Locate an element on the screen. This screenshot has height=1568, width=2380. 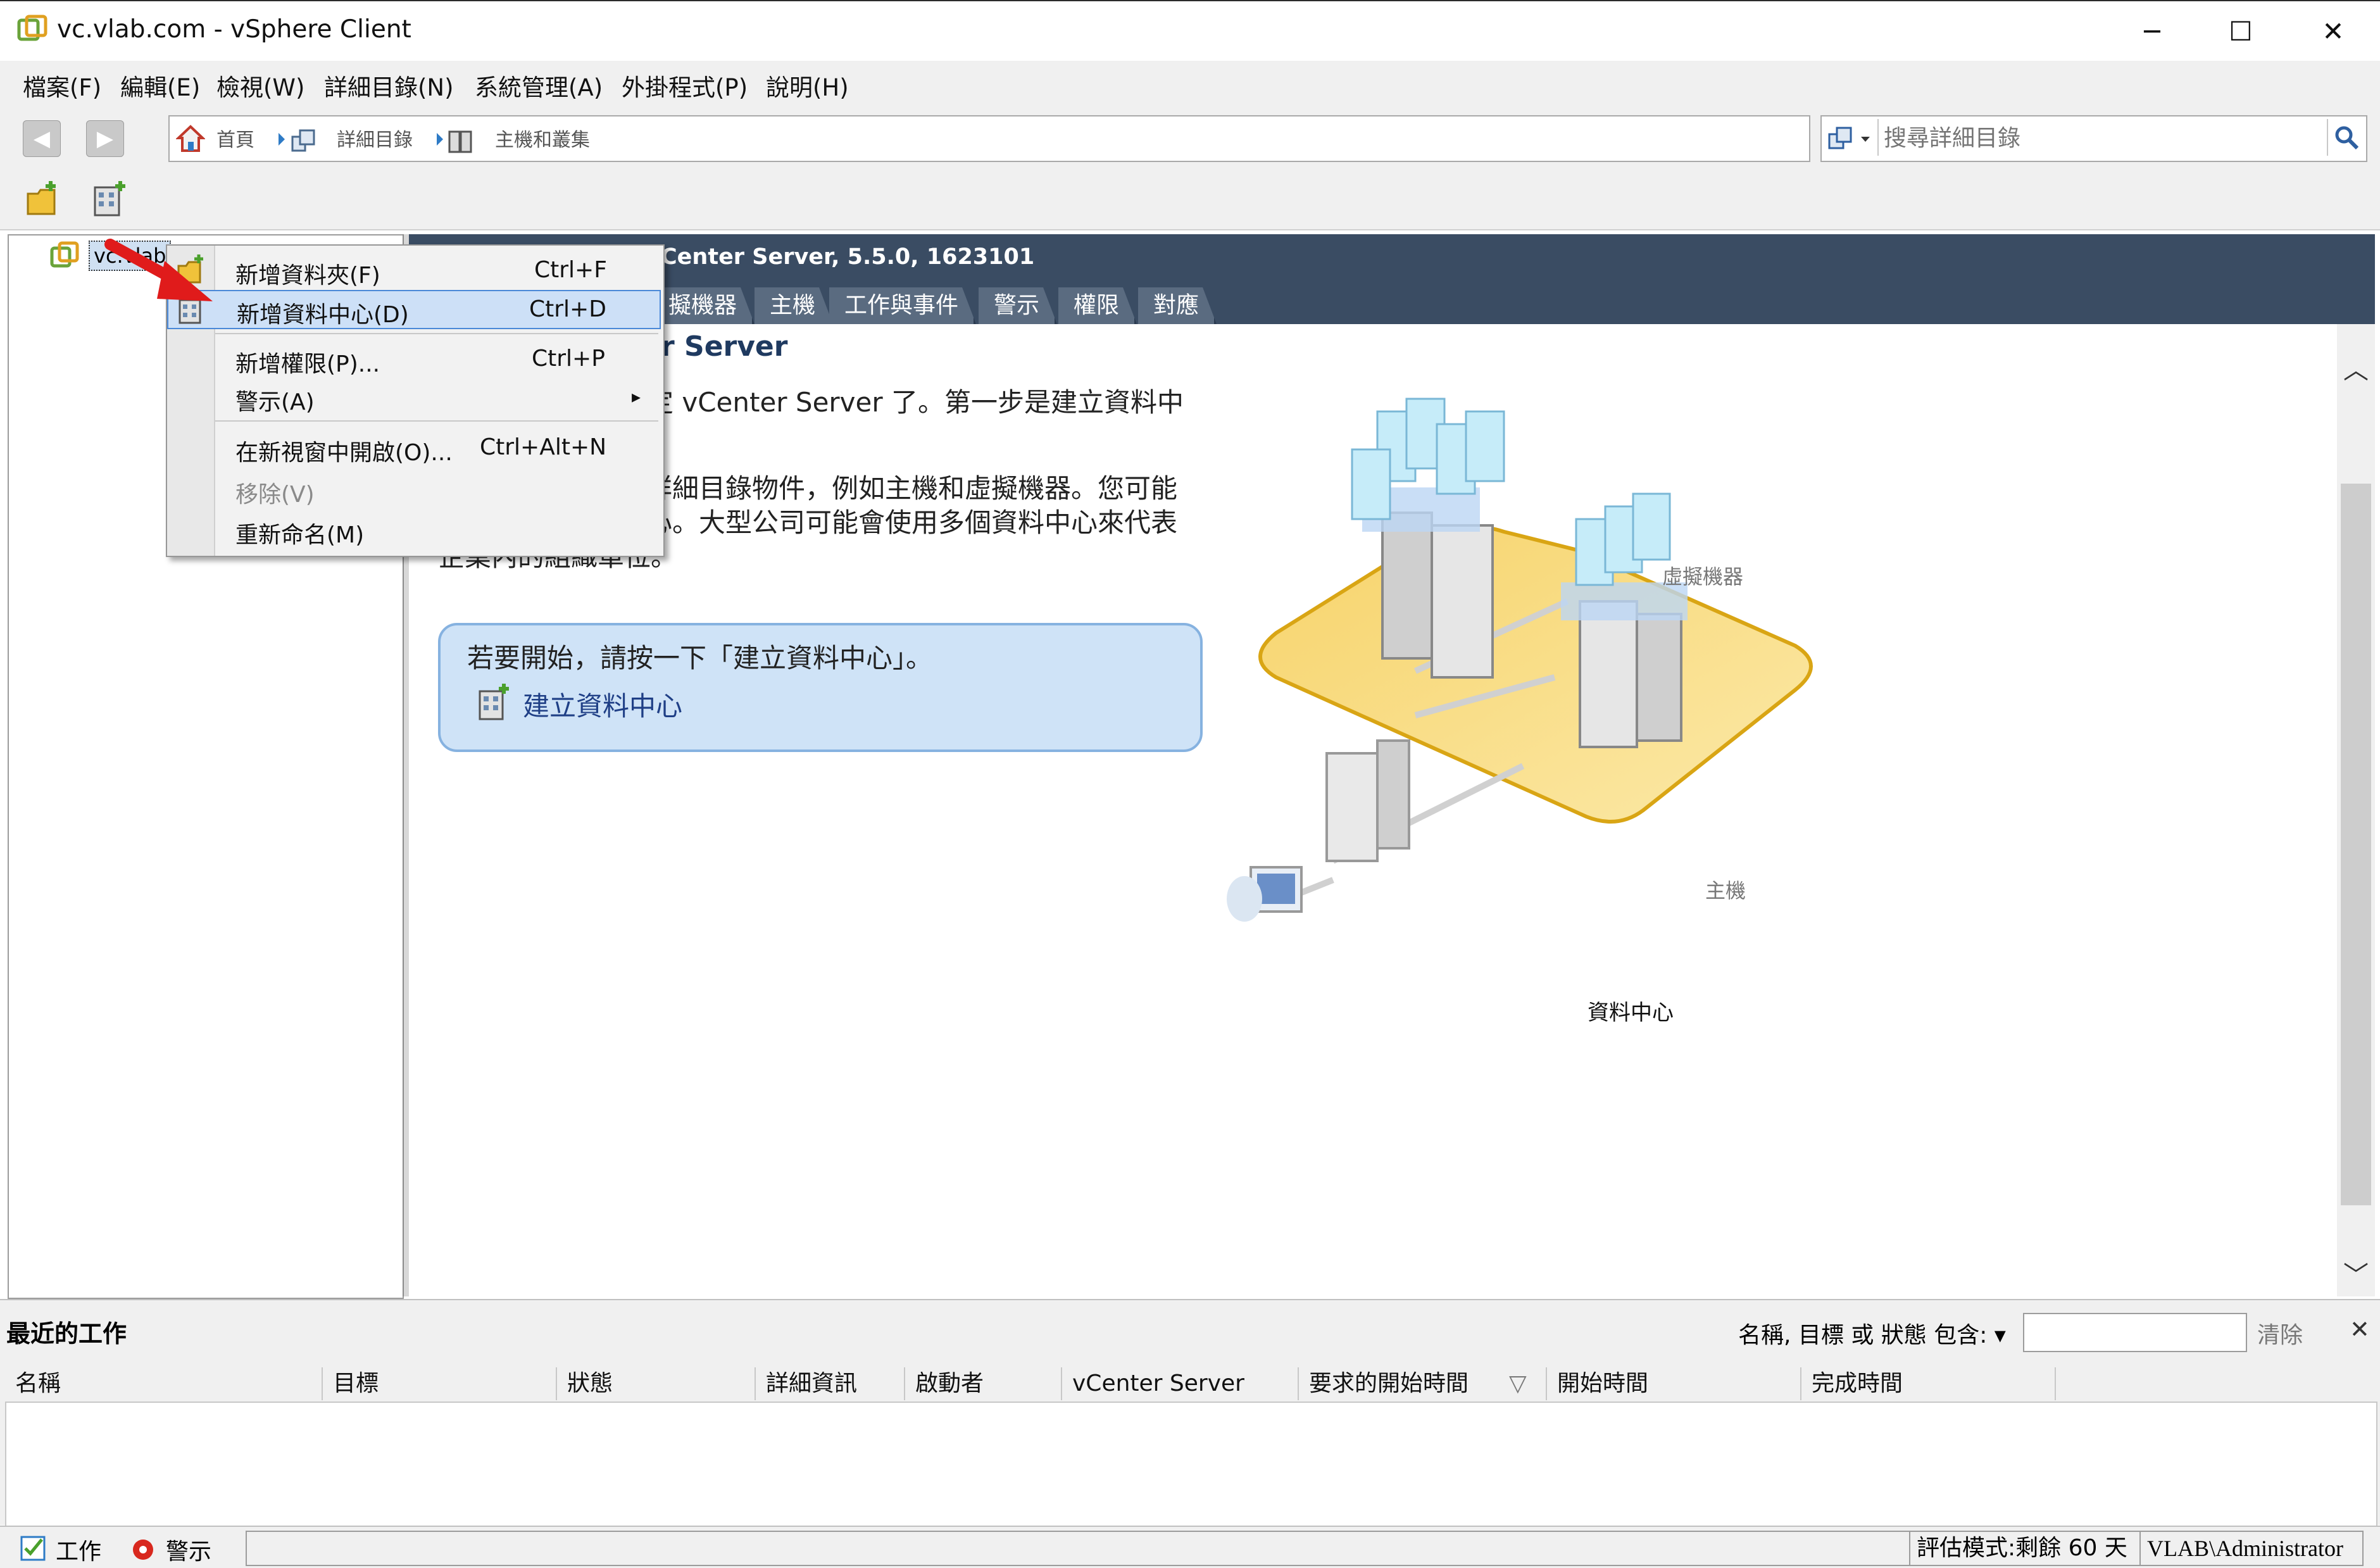
tab-hosts: 主機 is located at coordinates (794, 305).